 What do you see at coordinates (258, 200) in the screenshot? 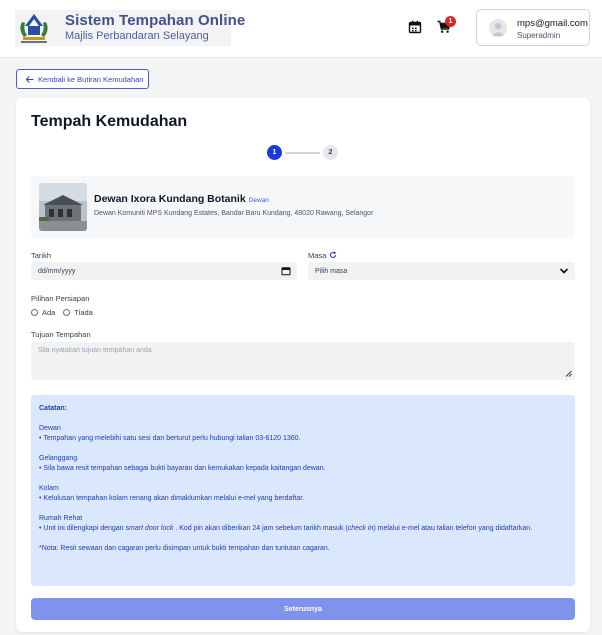
I see `facility-type-tag: Dewan` at bounding box center [258, 200].